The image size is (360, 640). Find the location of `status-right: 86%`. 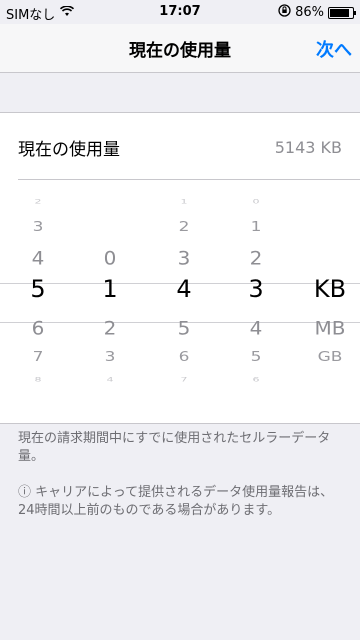

status-right: 86% is located at coordinates (317, 12).